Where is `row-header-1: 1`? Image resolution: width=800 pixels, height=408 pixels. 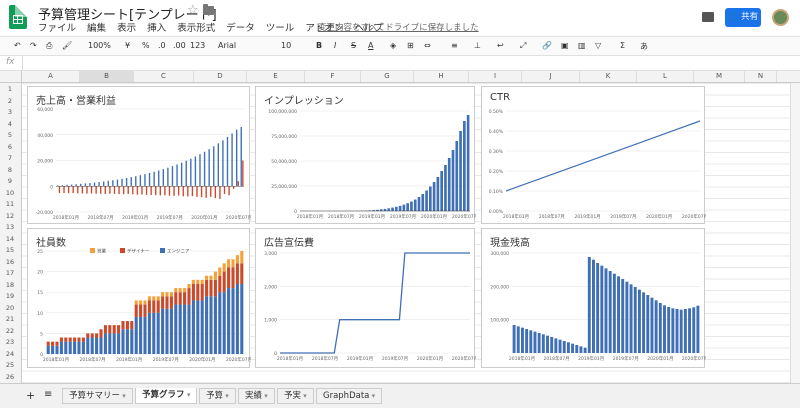
row-header-1: 1 is located at coordinates (10, 89).